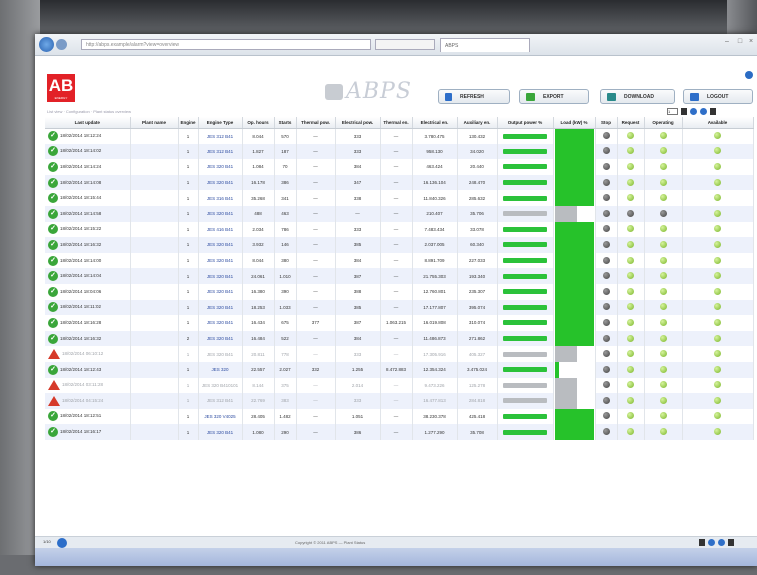 The width and height of the screenshot is (757, 575). What do you see at coordinates (61, 44) in the screenshot?
I see `forward-icon` at bounding box center [61, 44].